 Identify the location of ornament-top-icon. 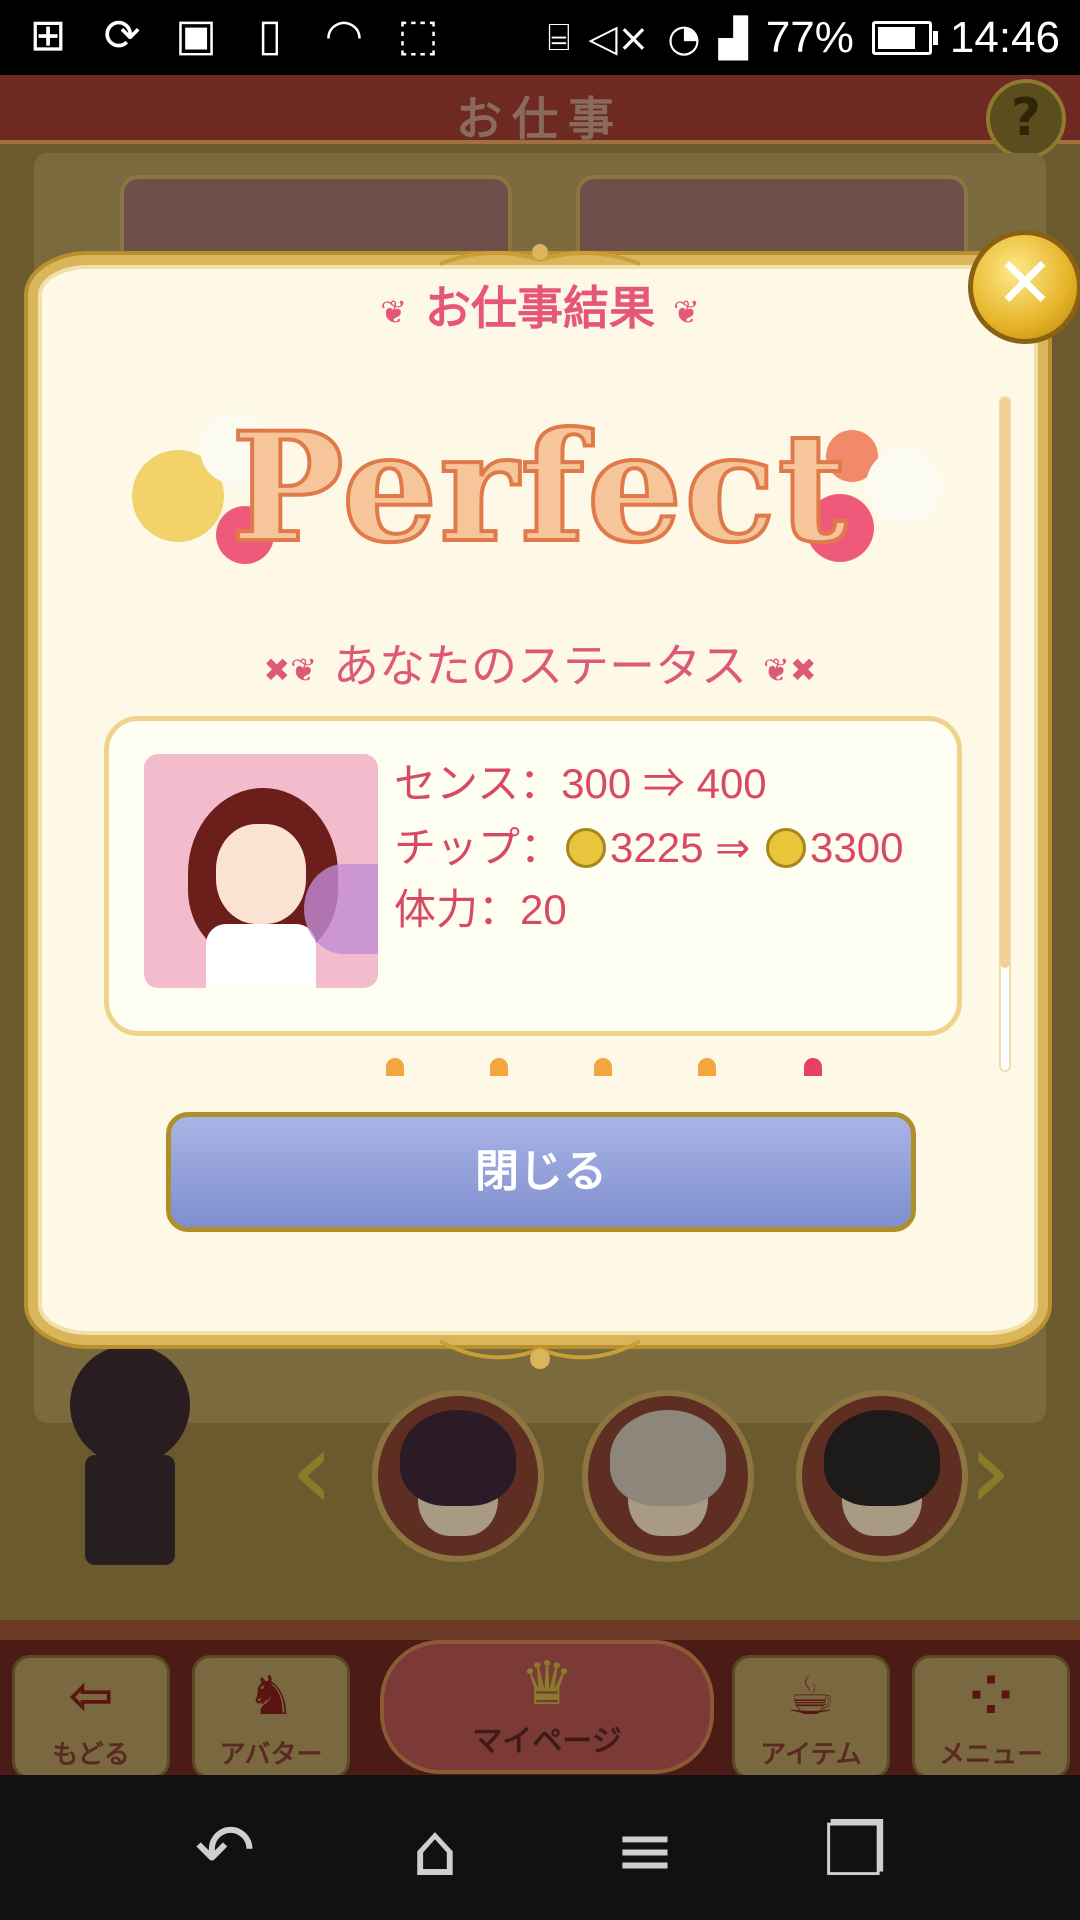
(540, 255).